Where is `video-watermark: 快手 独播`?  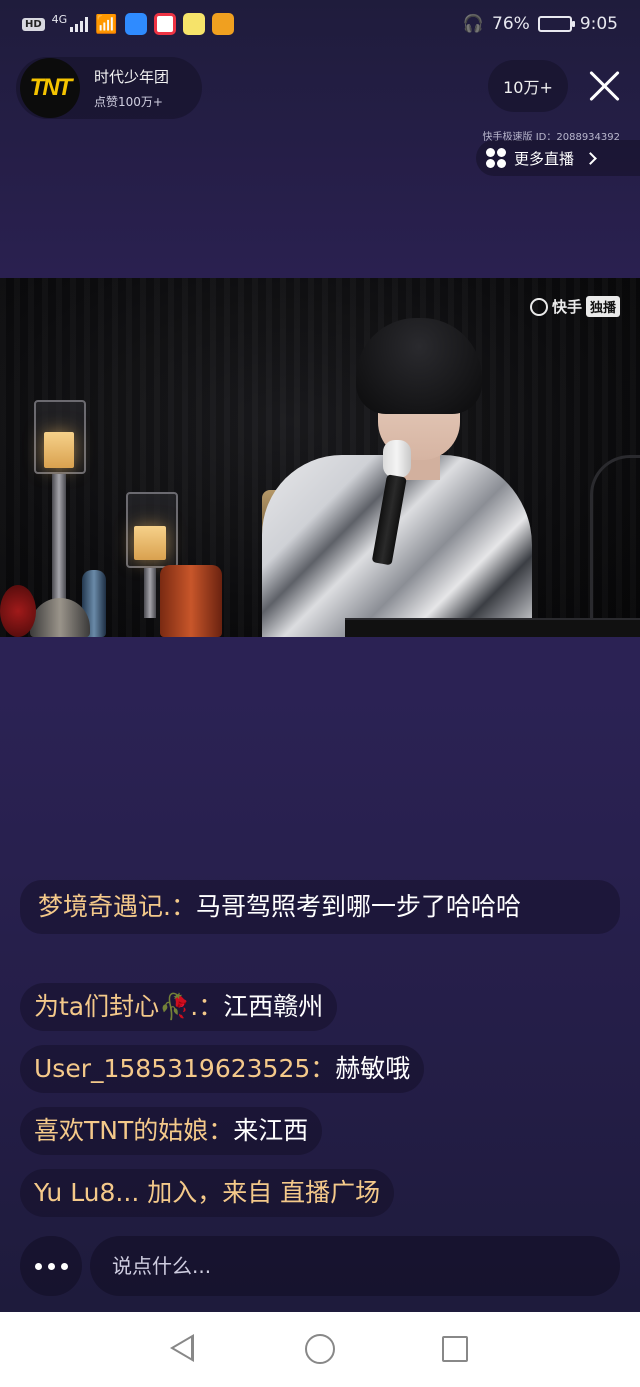
video-watermark: 快手 独播 is located at coordinates (574, 306).